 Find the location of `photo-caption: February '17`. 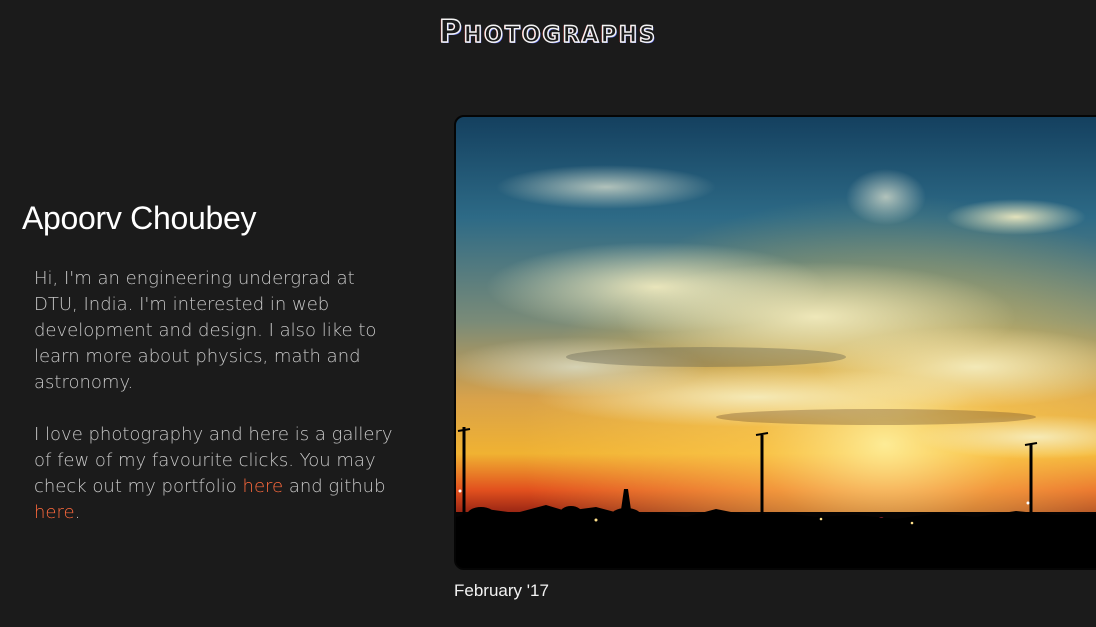

photo-caption: February '17 is located at coordinates (501, 590).